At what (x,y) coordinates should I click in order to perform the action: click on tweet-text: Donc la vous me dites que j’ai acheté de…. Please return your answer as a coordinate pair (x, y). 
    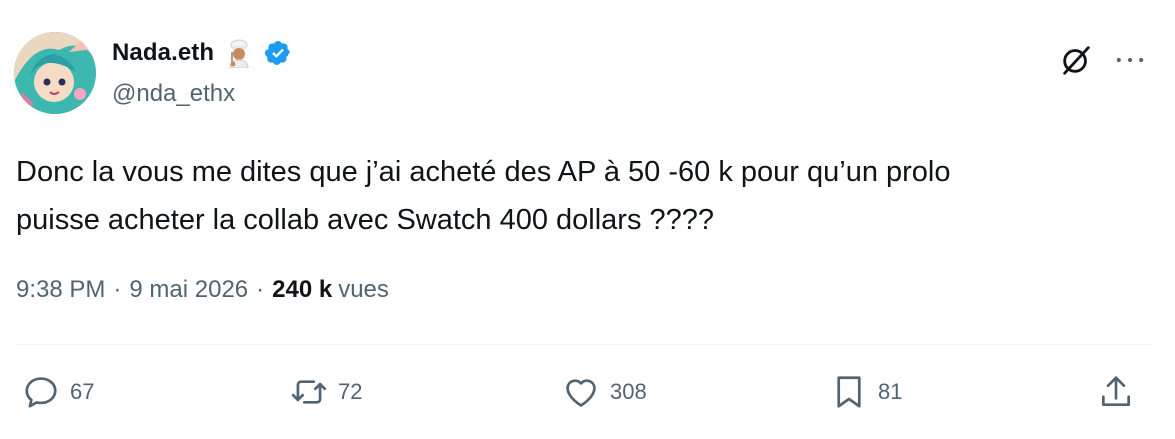
    Looking at the image, I should click on (483, 196).